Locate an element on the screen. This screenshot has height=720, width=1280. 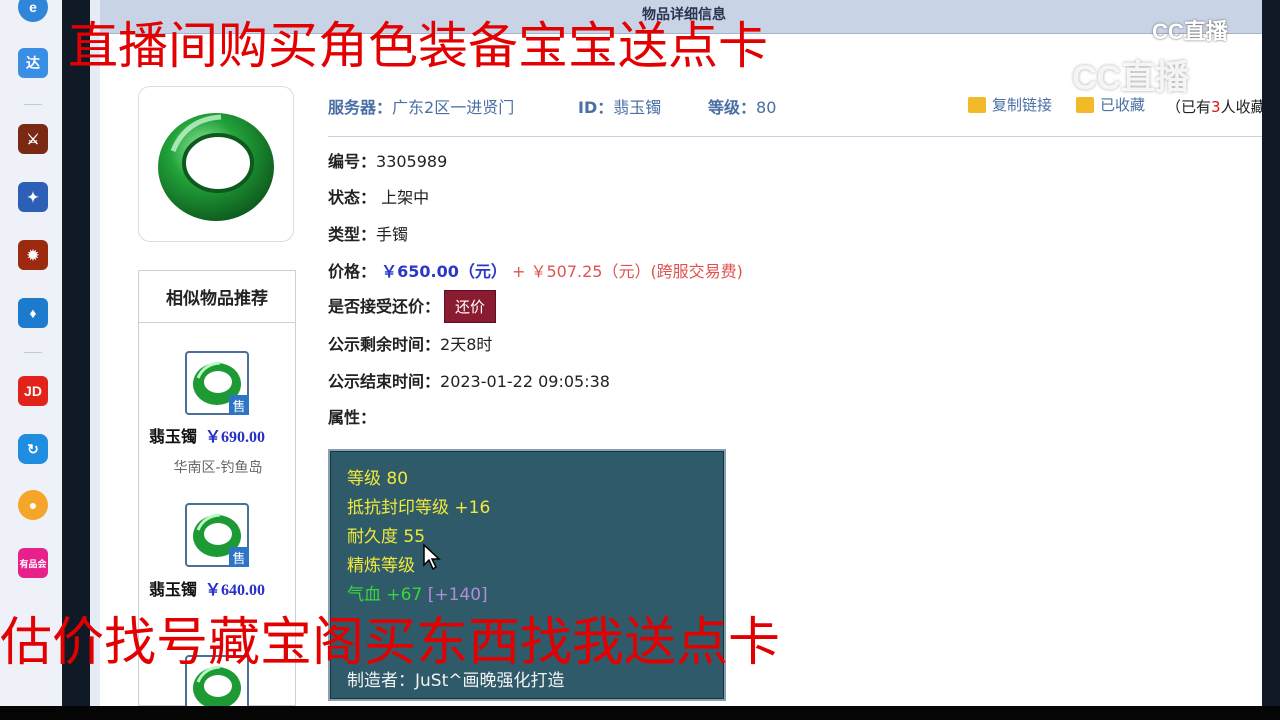
remaining-time-value: 2天8时 is located at coordinates (466, 344).